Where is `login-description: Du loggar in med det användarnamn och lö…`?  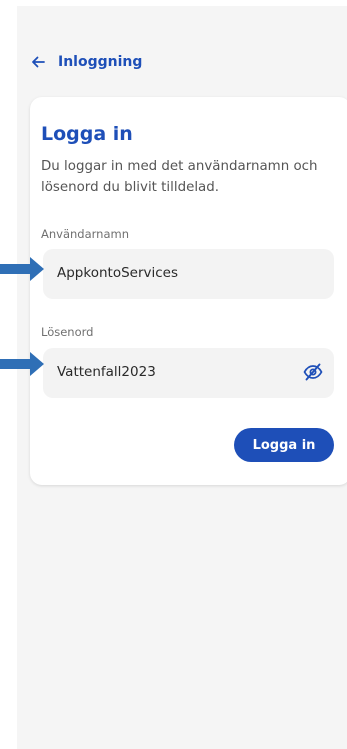 login-description: Du loggar in med det användarnamn och lö… is located at coordinates (179, 177).